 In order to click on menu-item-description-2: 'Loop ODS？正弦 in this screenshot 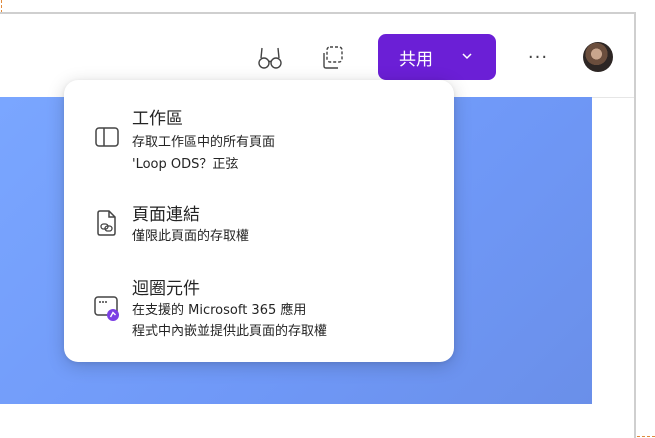, I will do `click(185, 164)`.